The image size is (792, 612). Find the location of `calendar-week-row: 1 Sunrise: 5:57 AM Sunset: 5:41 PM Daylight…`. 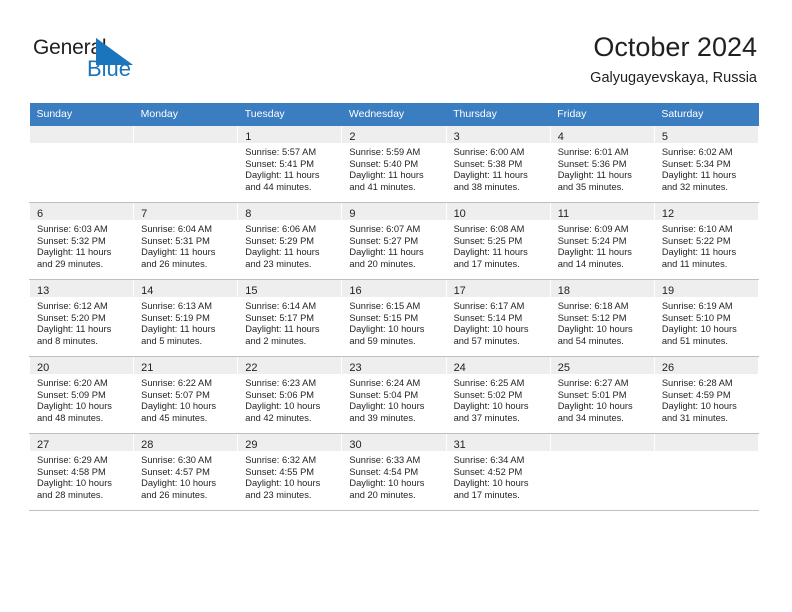

calendar-week-row: 1 Sunrise: 5:57 AM Sunset: 5:41 PM Daylight… is located at coordinates (394, 164).